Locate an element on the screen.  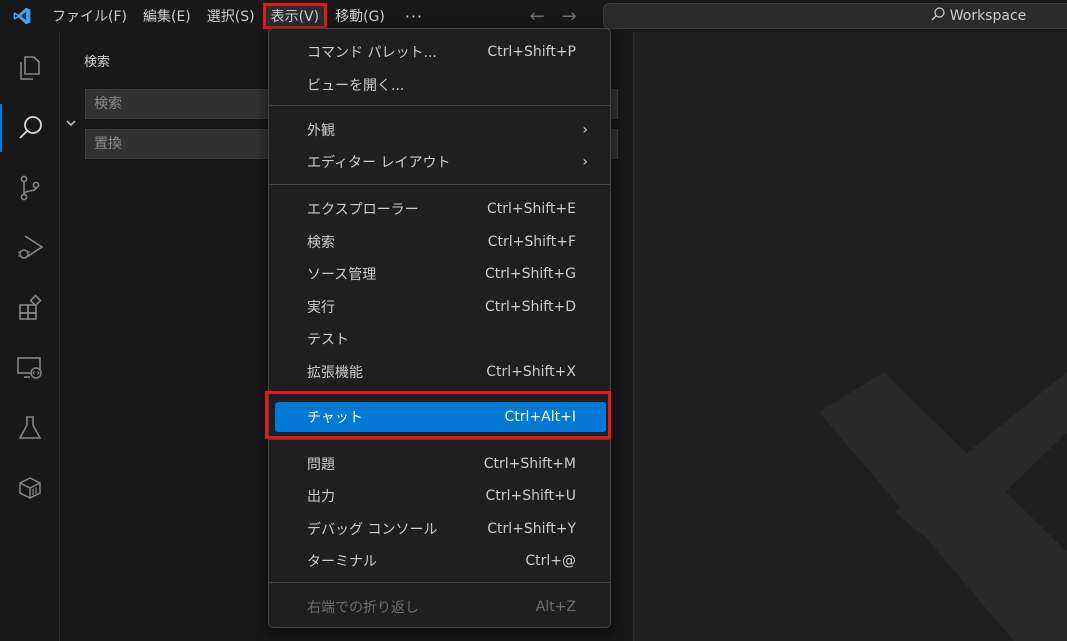
menu-item-debug-console: デバッグ コンソール Ctrl+Shift+Y is located at coordinates (440, 529).